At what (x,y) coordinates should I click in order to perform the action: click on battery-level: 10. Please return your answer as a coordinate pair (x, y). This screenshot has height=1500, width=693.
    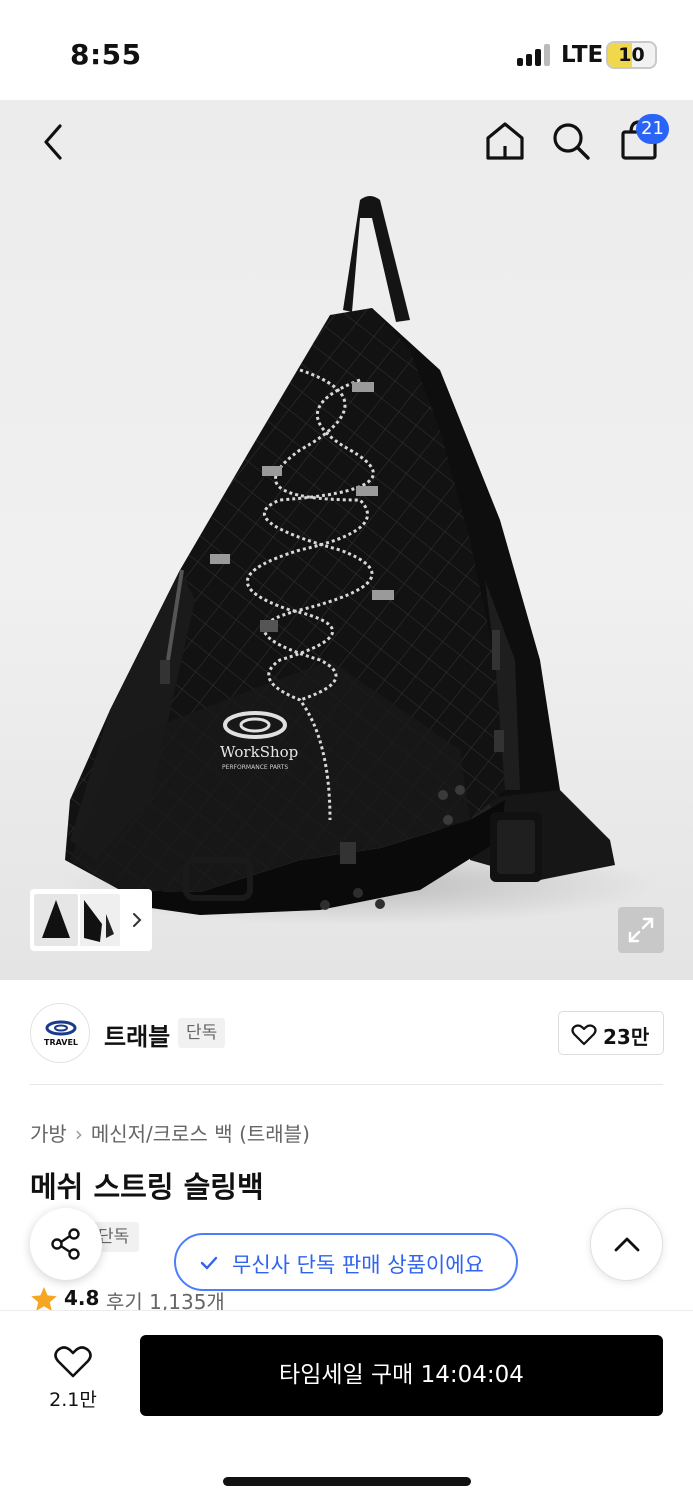
    Looking at the image, I should click on (631, 55).